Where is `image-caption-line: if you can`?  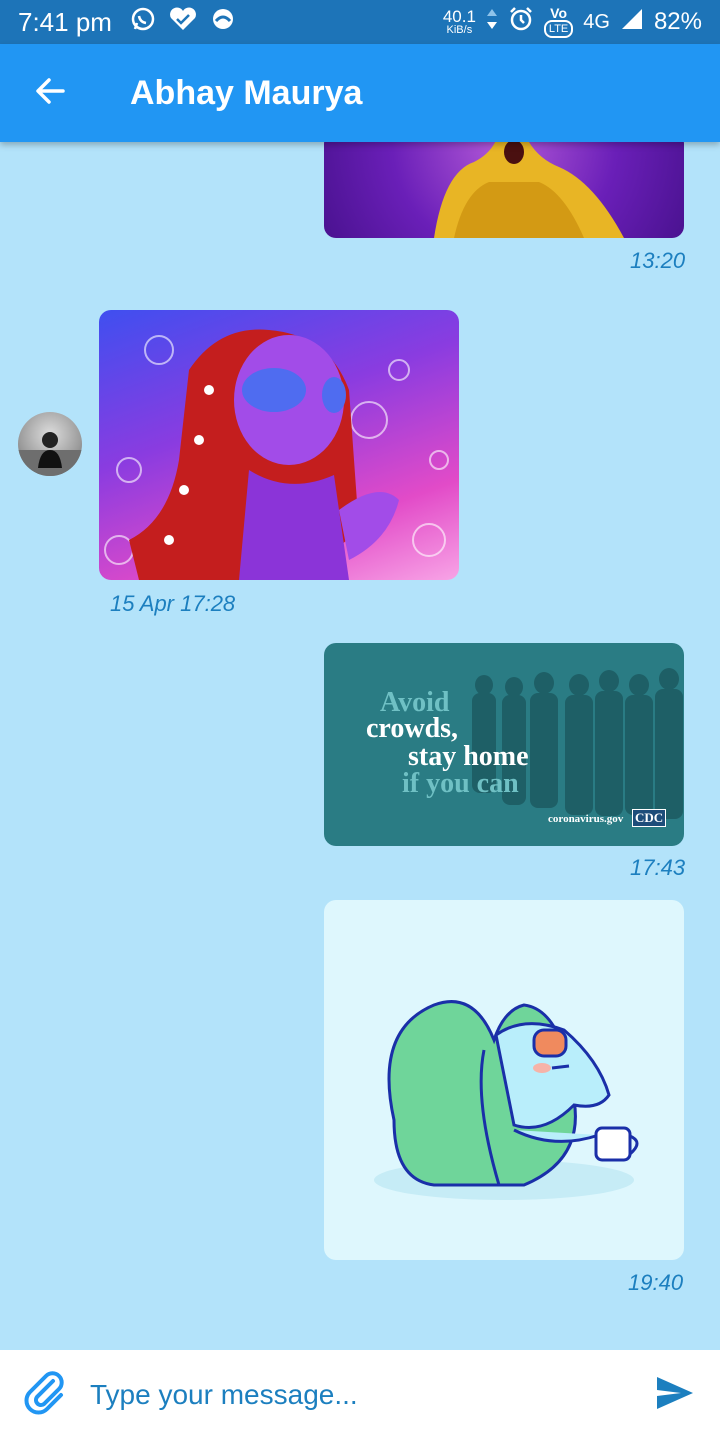 image-caption-line: if you can is located at coordinates (460, 783).